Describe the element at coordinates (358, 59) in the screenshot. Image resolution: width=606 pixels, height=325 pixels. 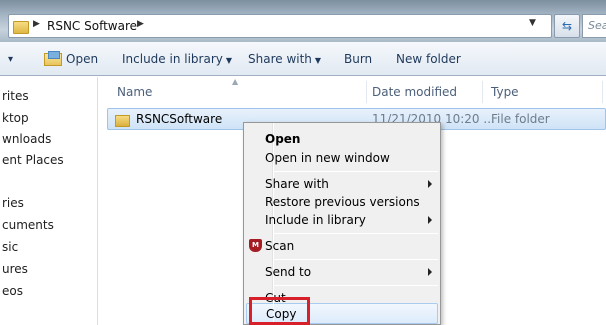
I see `burn-button: Burn` at that location.